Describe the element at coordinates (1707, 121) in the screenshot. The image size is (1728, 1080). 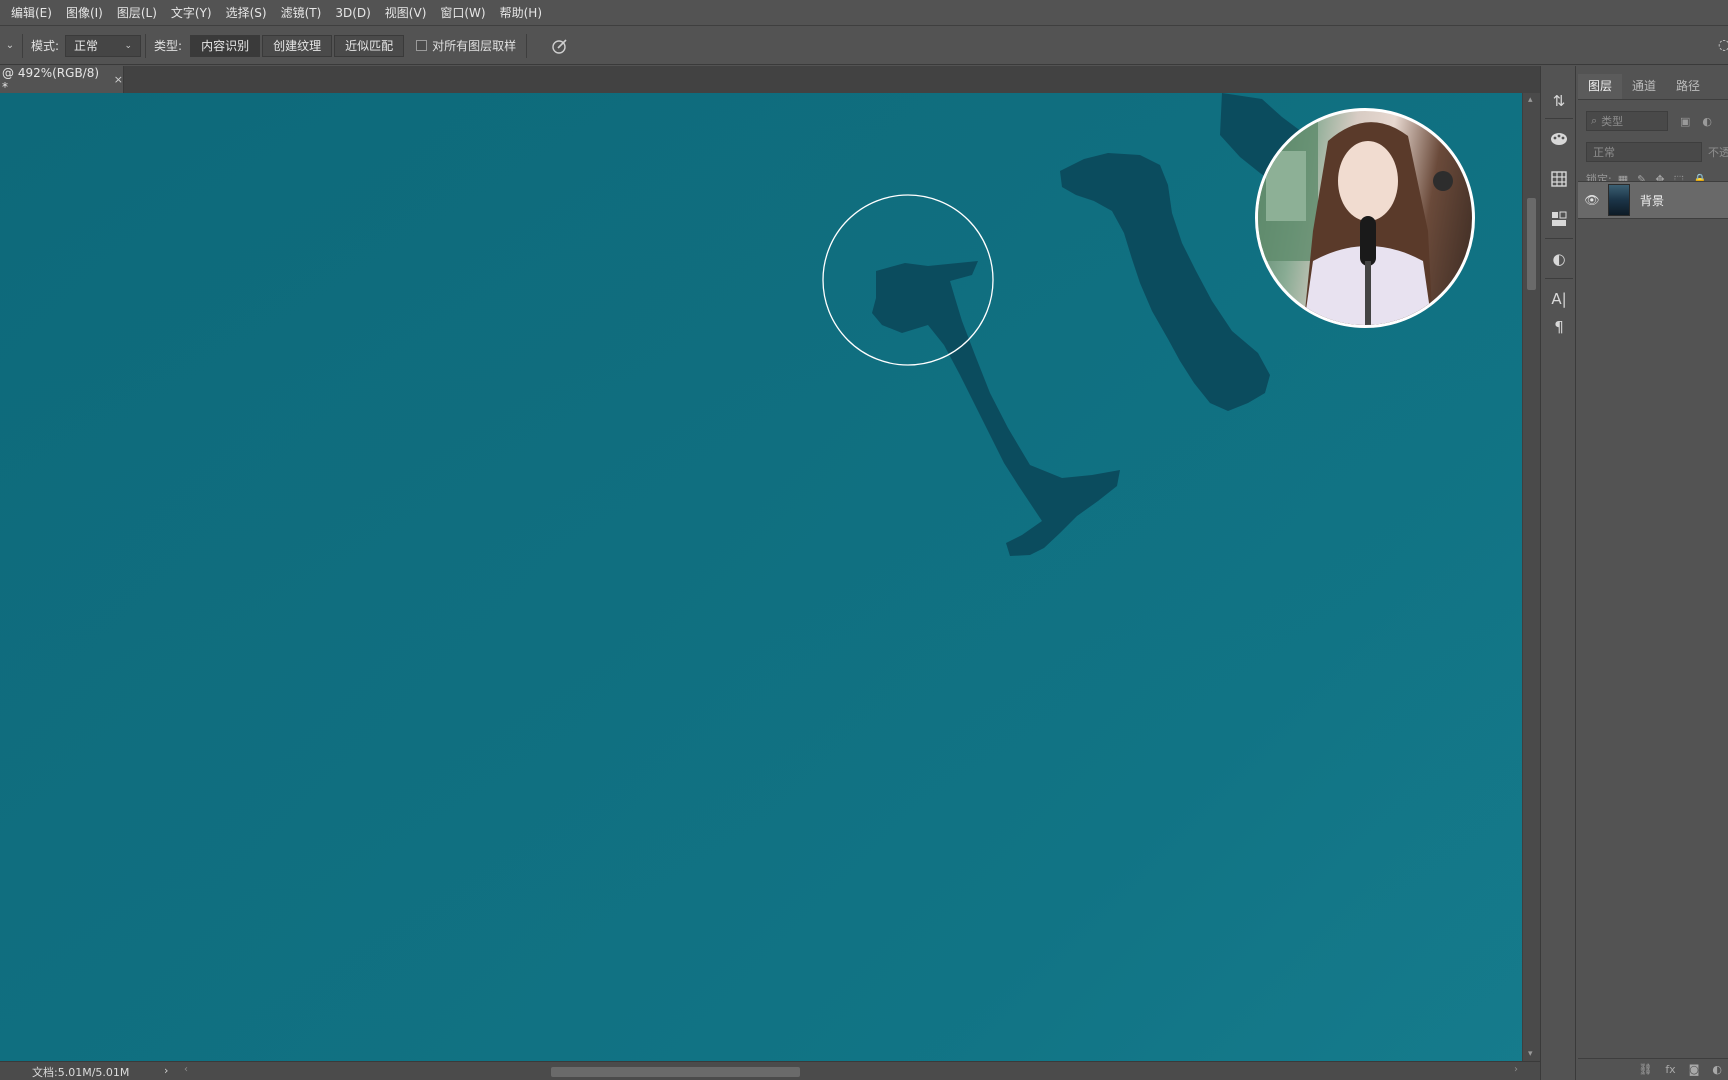
I see `adjustment-filter-icon: ◐` at that location.